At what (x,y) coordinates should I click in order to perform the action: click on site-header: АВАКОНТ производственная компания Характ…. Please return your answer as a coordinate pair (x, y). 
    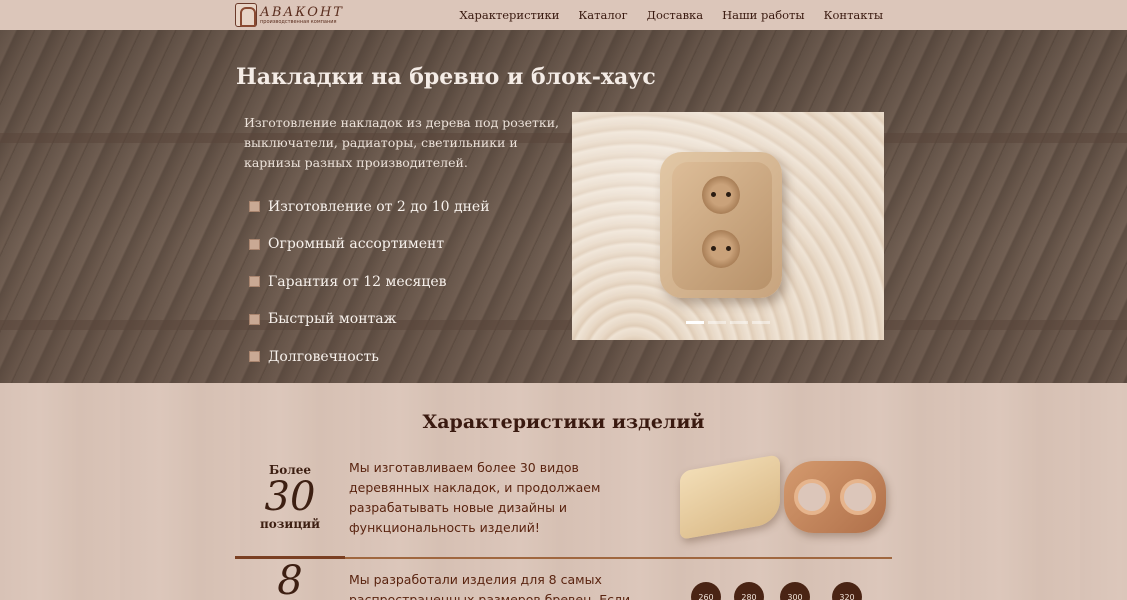
    Looking at the image, I should click on (563, 15).